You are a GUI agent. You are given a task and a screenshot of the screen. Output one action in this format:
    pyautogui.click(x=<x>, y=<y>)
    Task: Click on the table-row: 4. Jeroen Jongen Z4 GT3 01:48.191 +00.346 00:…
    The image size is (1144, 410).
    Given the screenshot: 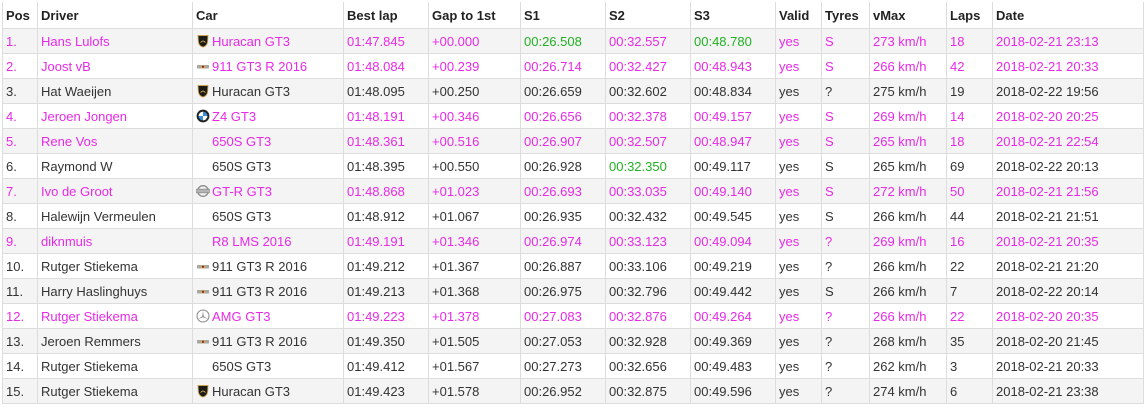 What is the action you would take?
    pyautogui.click(x=573, y=116)
    